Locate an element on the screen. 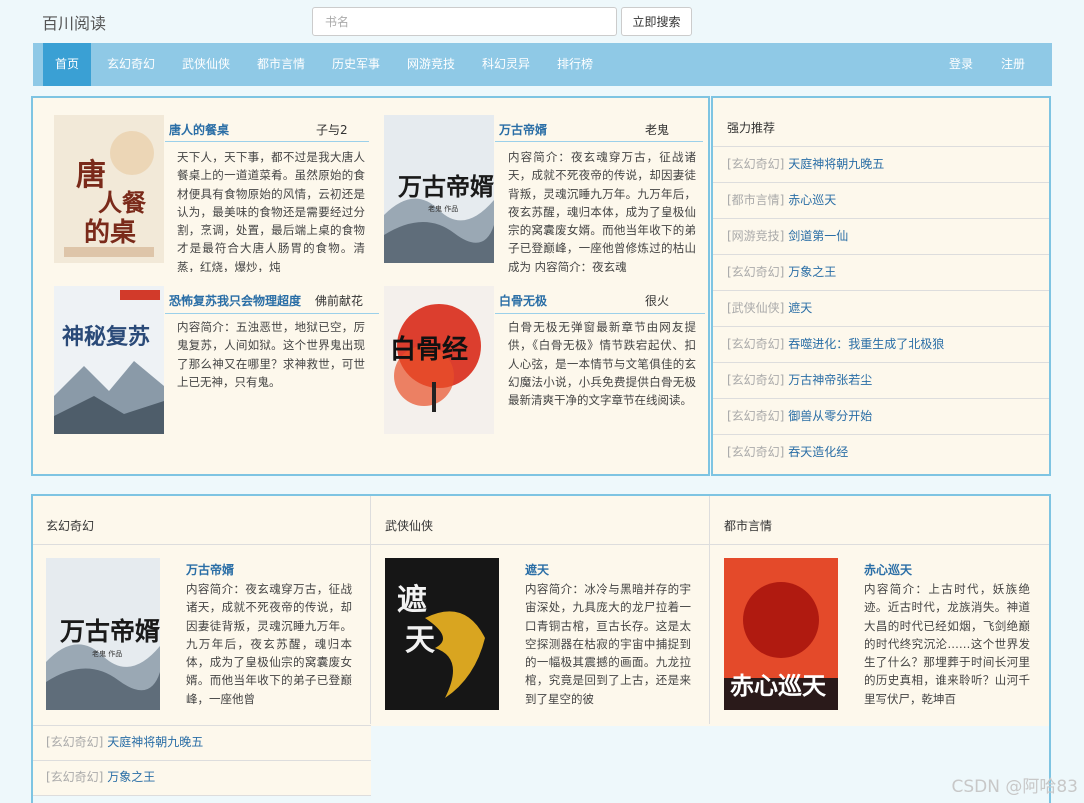 The height and width of the screenshot is (803, 1084). nav-xuanhuan: 玄幻奇幻 is located at coordinates (131, 64).